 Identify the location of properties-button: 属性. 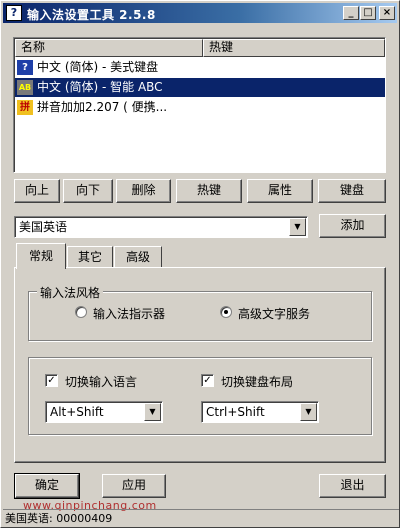
(280, 191).